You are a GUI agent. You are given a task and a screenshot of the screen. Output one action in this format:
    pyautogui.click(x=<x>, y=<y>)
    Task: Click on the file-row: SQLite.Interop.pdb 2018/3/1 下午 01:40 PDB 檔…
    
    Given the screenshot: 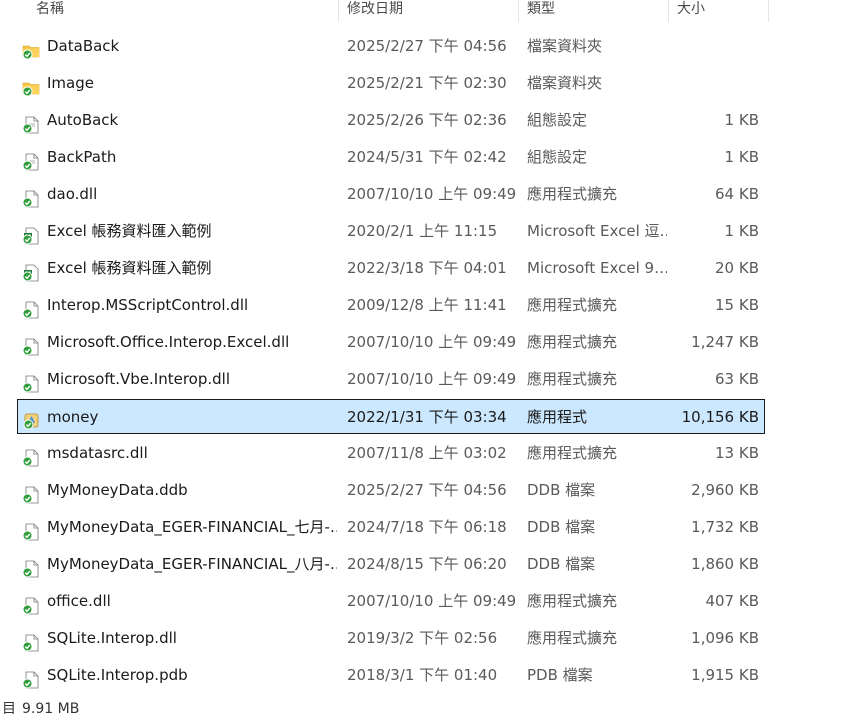 What is the action you would take?
    pyautogui.click(x=385, y=675)
    